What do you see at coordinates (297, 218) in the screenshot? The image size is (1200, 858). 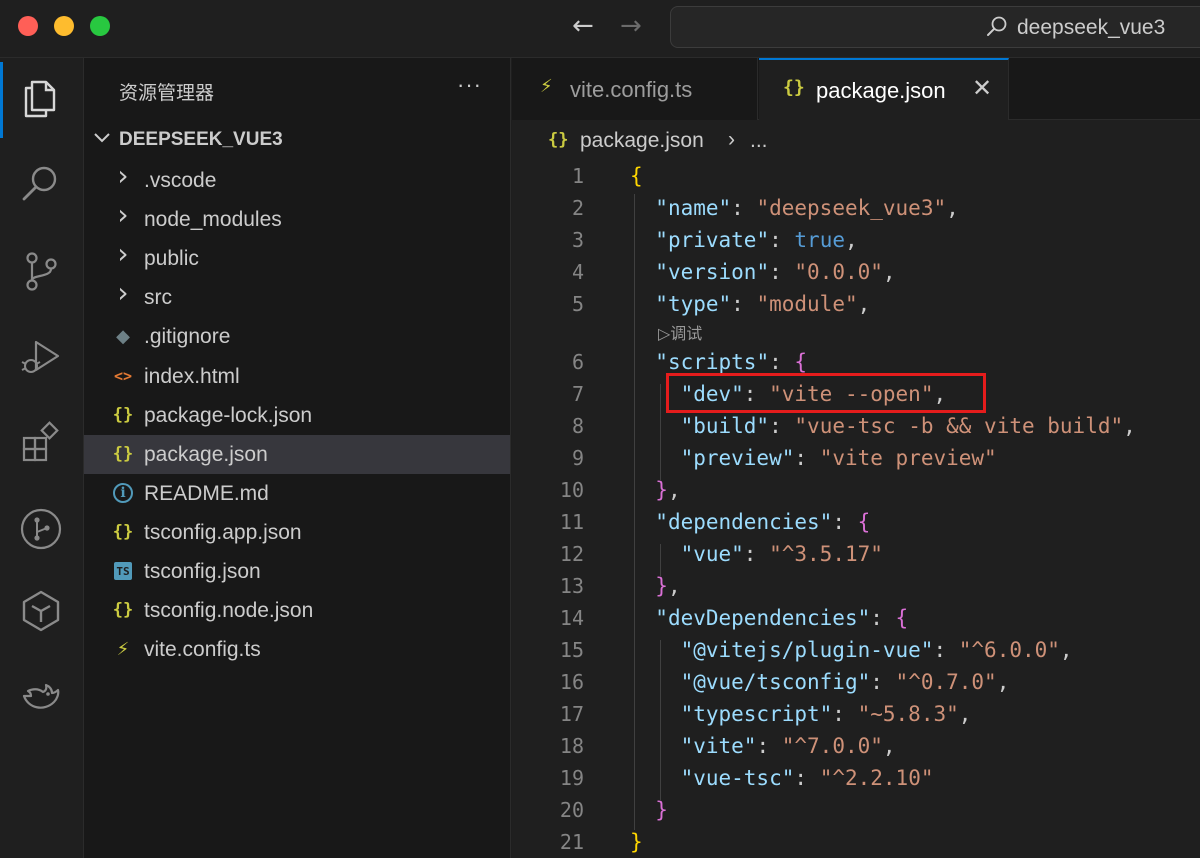 I see `tree-item: › node_modules` at bounding box center [297, 218].